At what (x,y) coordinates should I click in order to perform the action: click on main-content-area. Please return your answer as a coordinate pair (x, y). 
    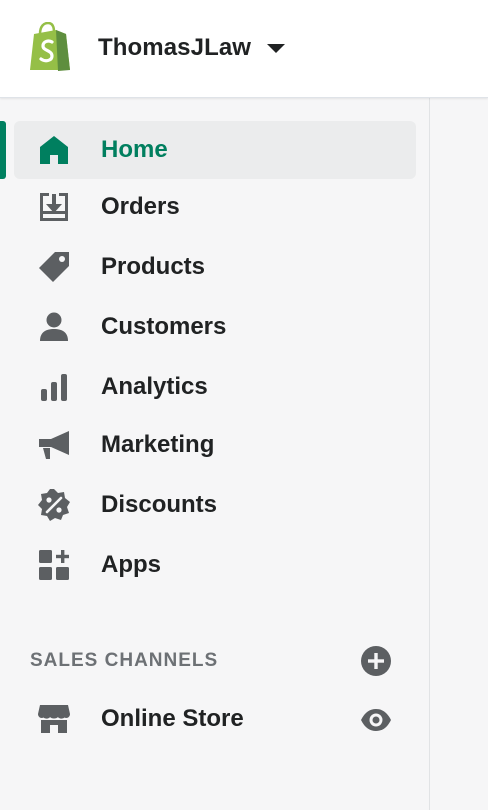
    Looking at the image, I should click on (459, 454).